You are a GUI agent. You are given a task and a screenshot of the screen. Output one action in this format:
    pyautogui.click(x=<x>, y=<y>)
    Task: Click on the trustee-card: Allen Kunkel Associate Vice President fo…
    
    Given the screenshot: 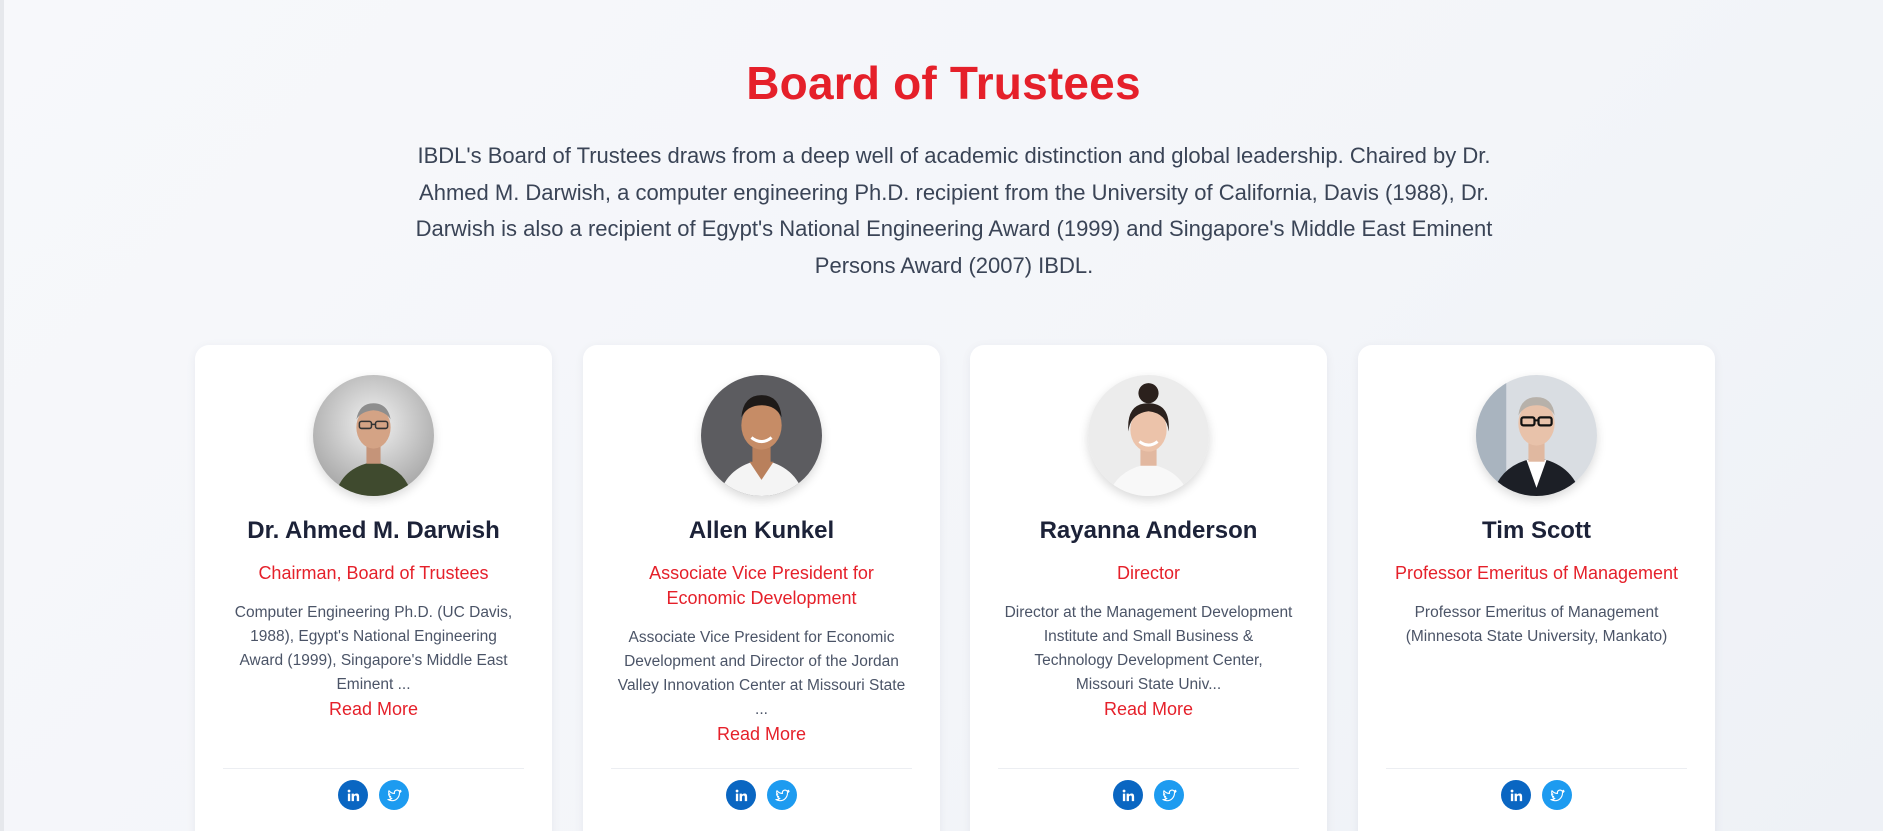 What is the action you would take?
    pyautogui.click(x=761, y=588)
    